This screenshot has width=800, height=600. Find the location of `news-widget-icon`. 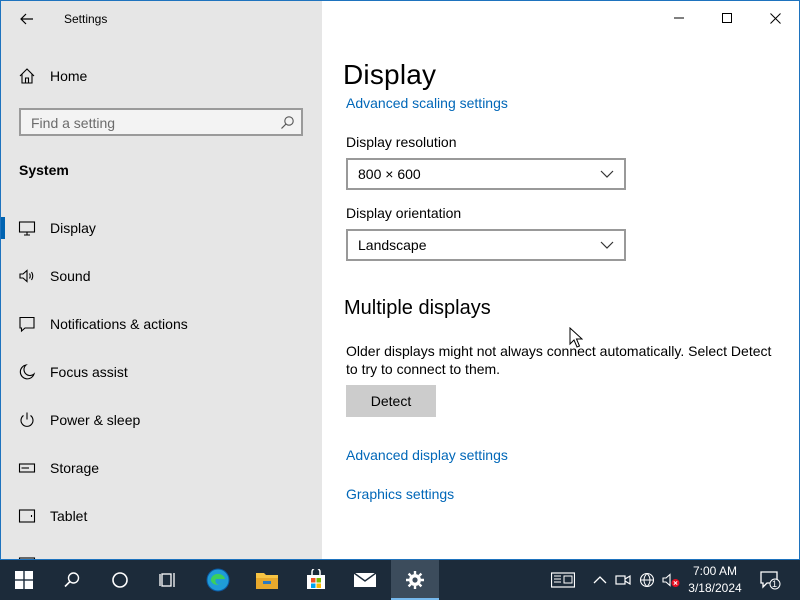

news-widget-icon is located at coordinates (563, 580).